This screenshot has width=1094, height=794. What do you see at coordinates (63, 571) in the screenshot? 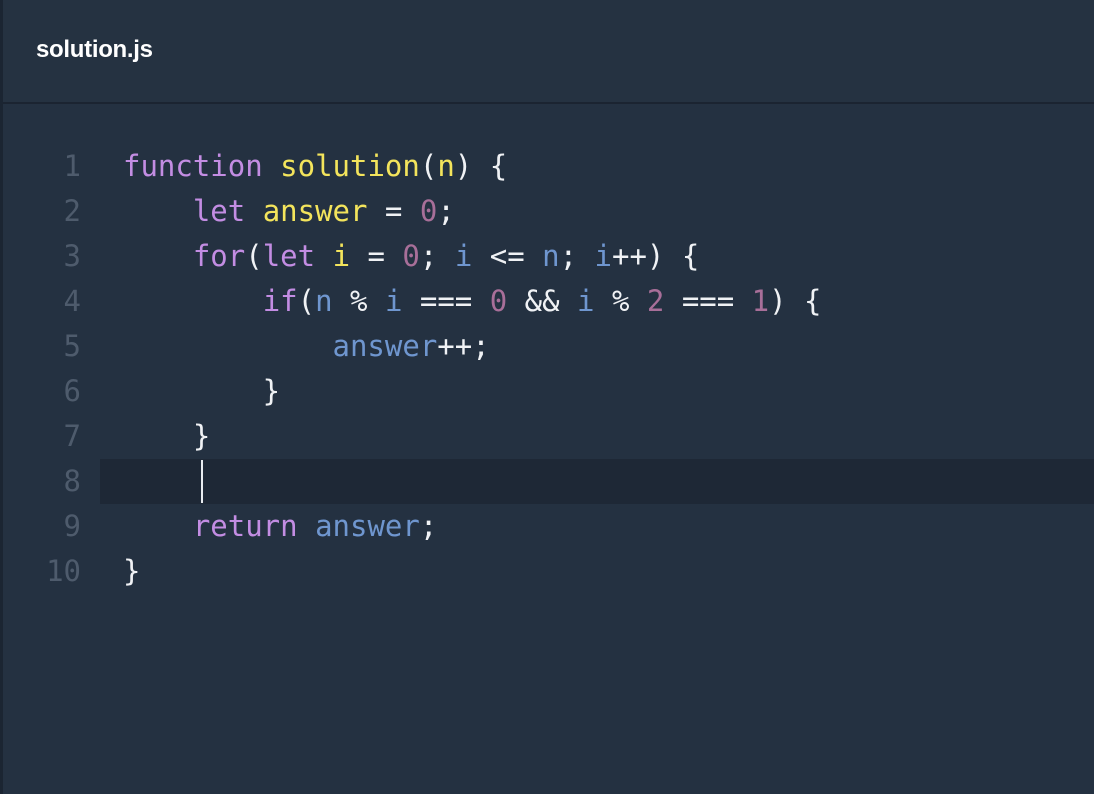
I see `line-number: 10` at bounding box center [63, 571].